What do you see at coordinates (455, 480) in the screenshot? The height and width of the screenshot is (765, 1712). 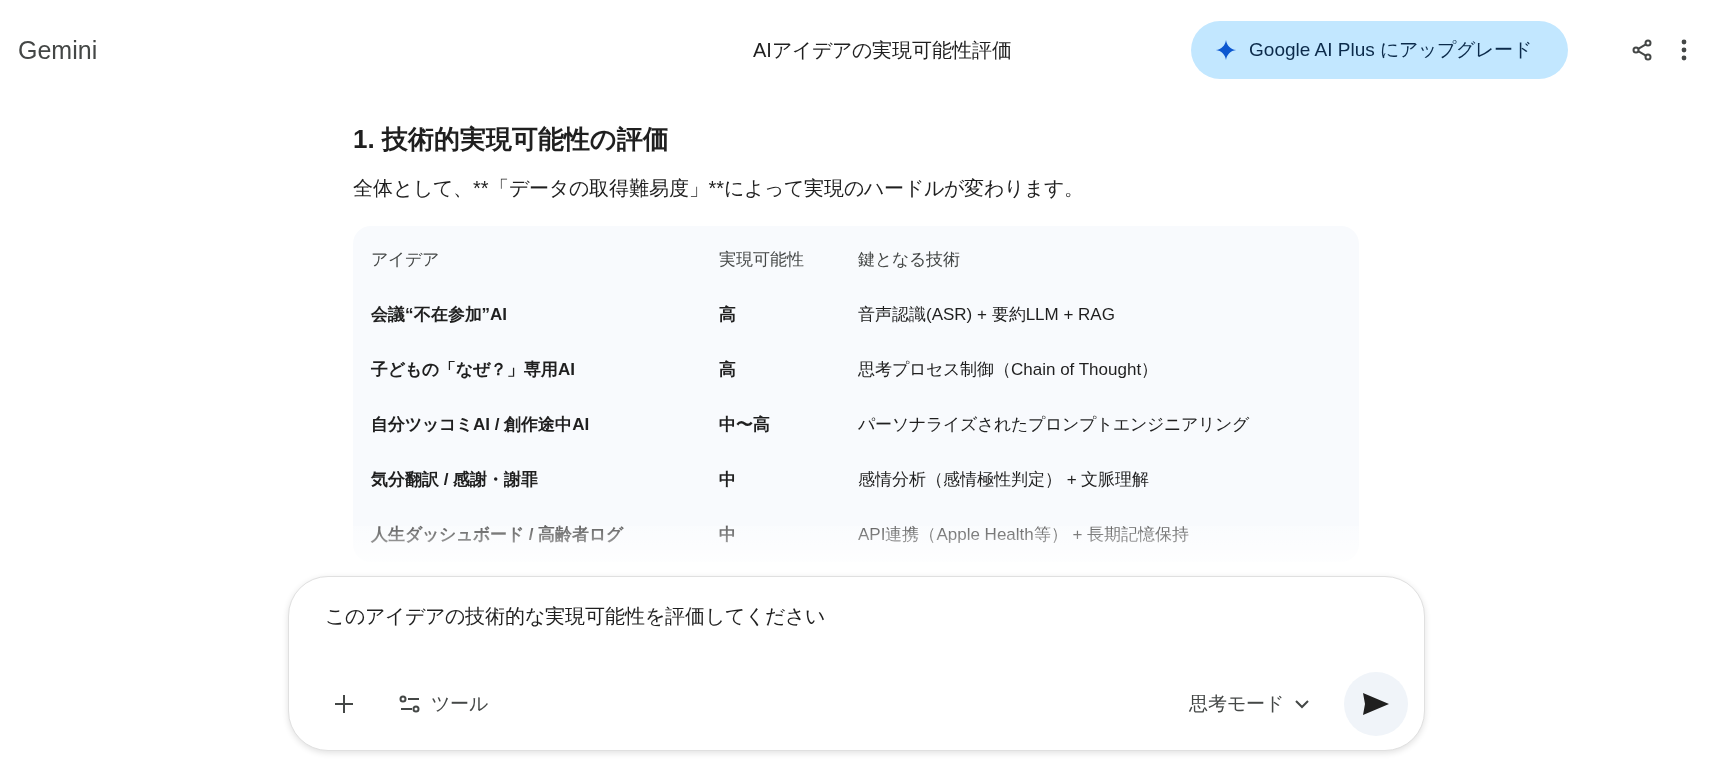 I see `table-cell-text: 気分翻訳 / 感謝・謝罪` at bounding box center [455, 480].